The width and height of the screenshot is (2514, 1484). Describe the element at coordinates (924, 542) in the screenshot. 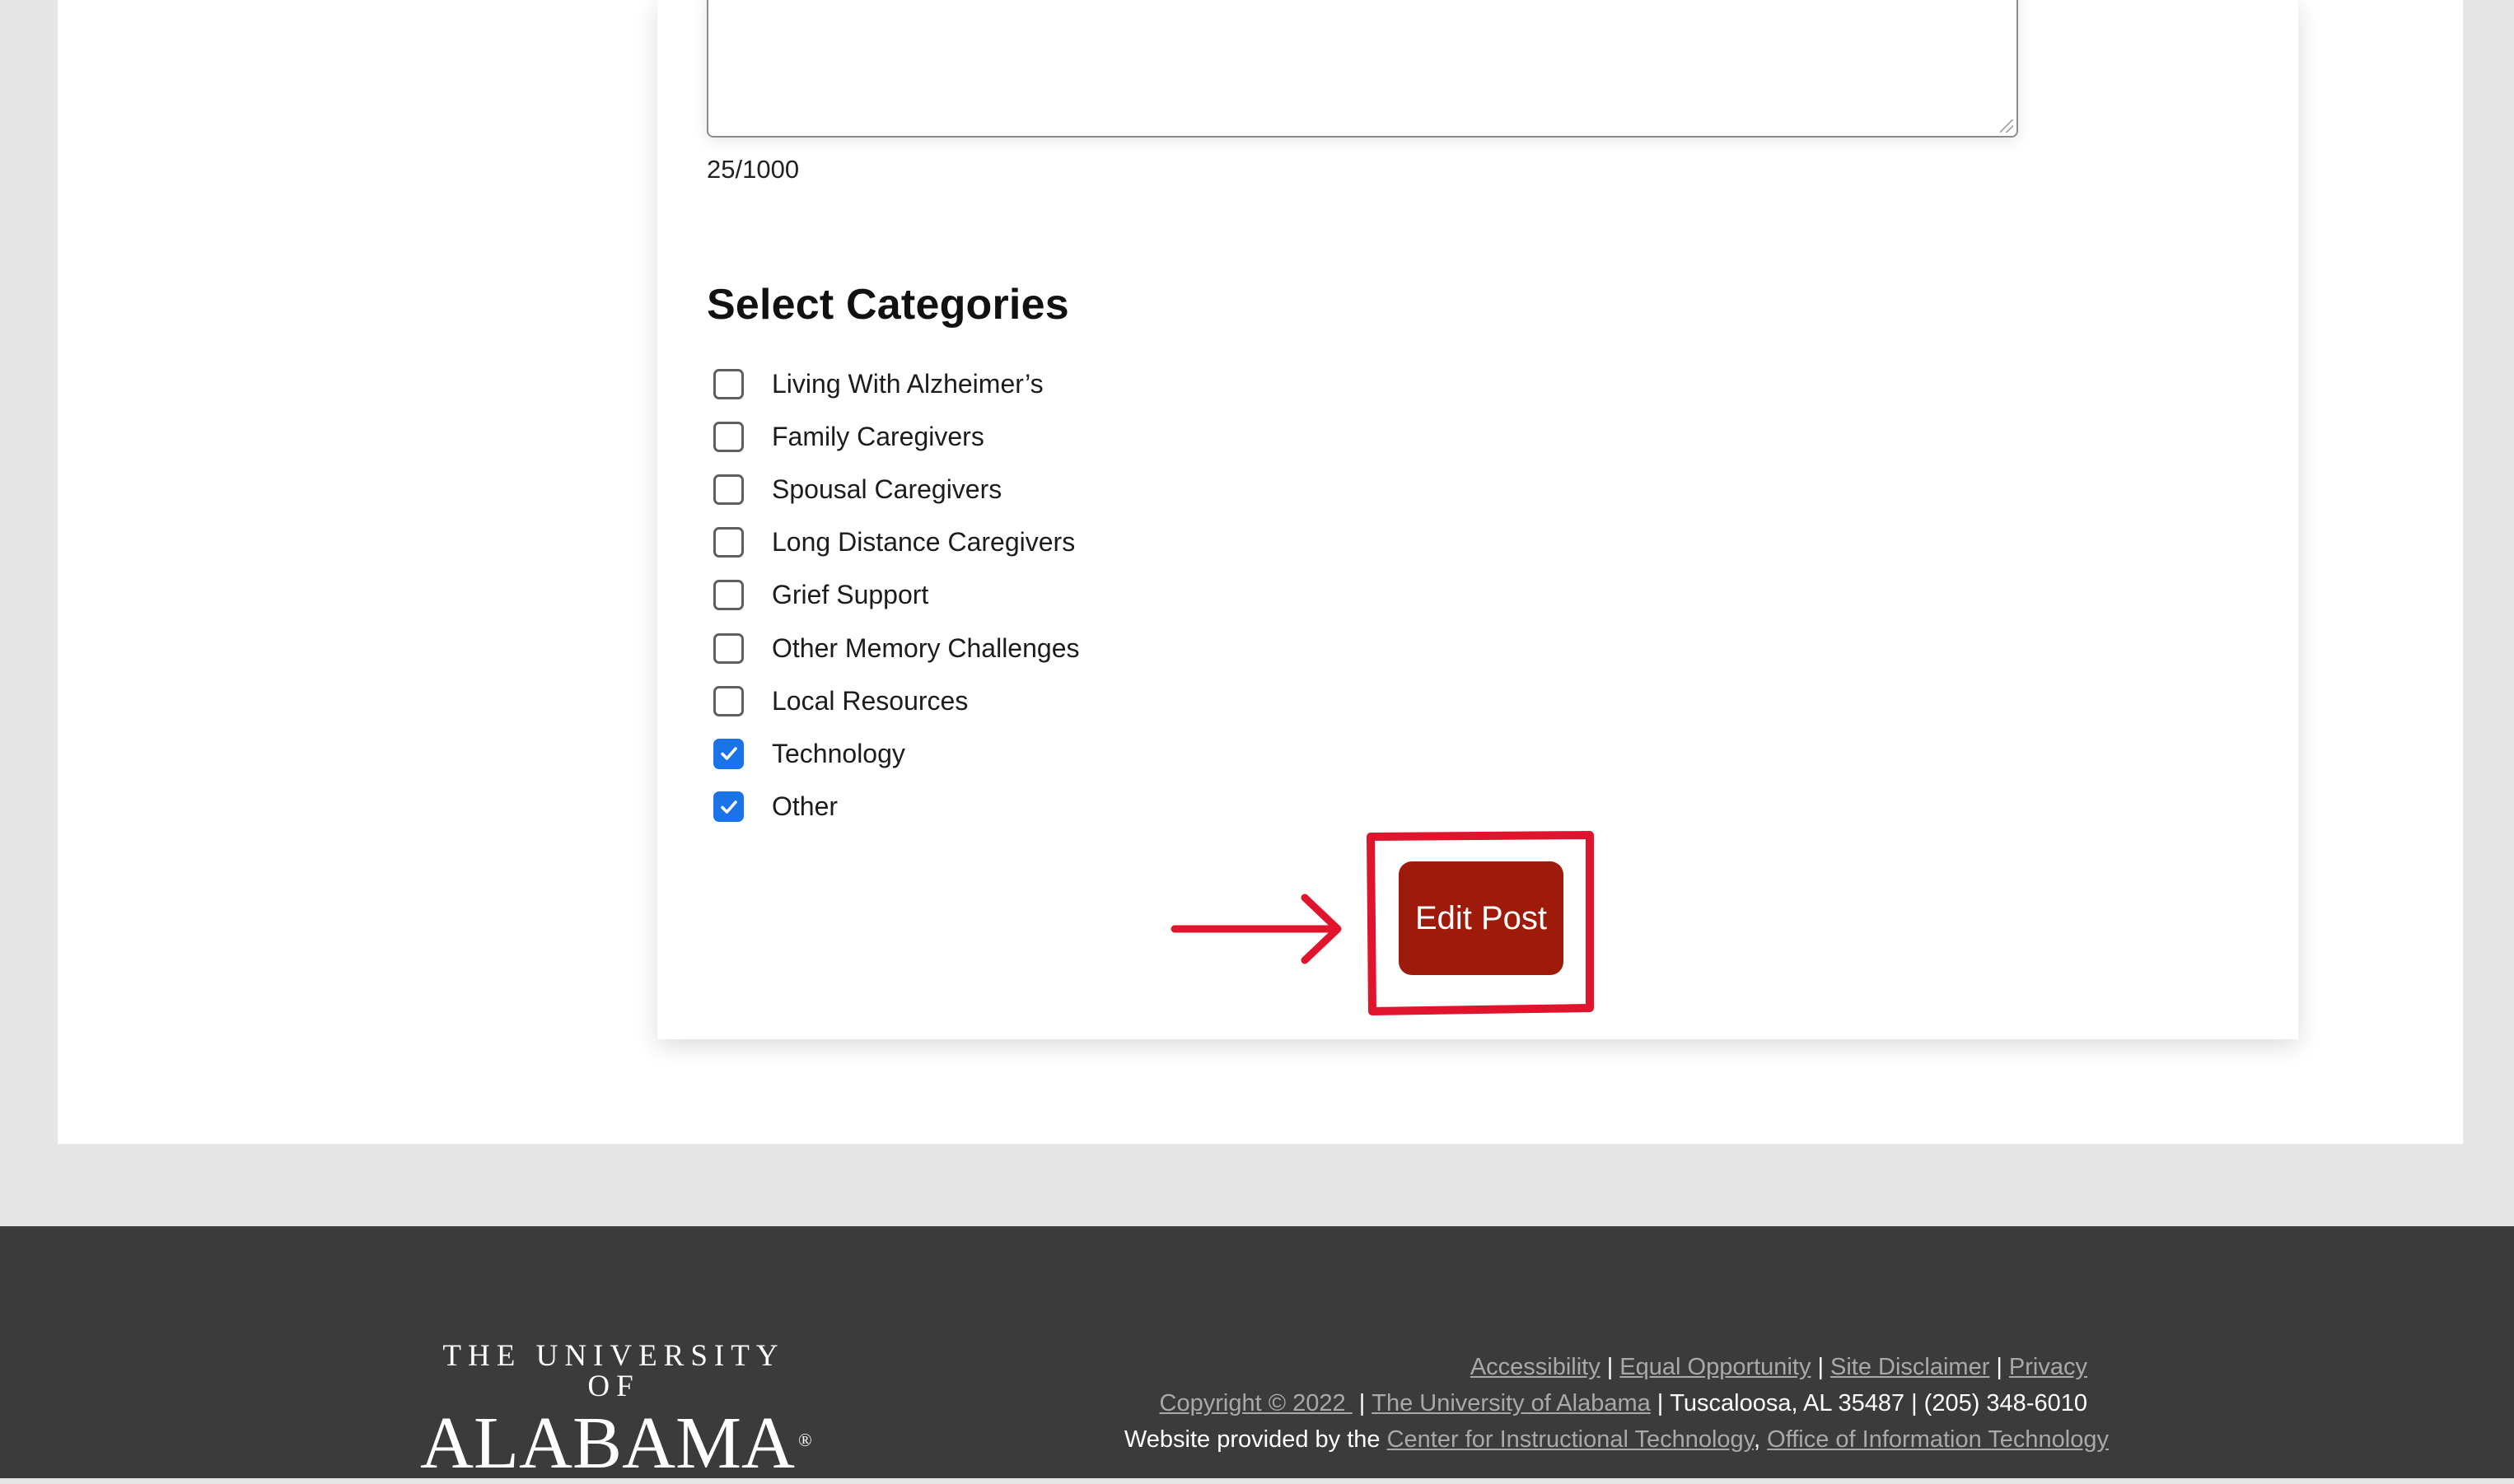

I see `category-label: Long Distance Caregivers` at that location.